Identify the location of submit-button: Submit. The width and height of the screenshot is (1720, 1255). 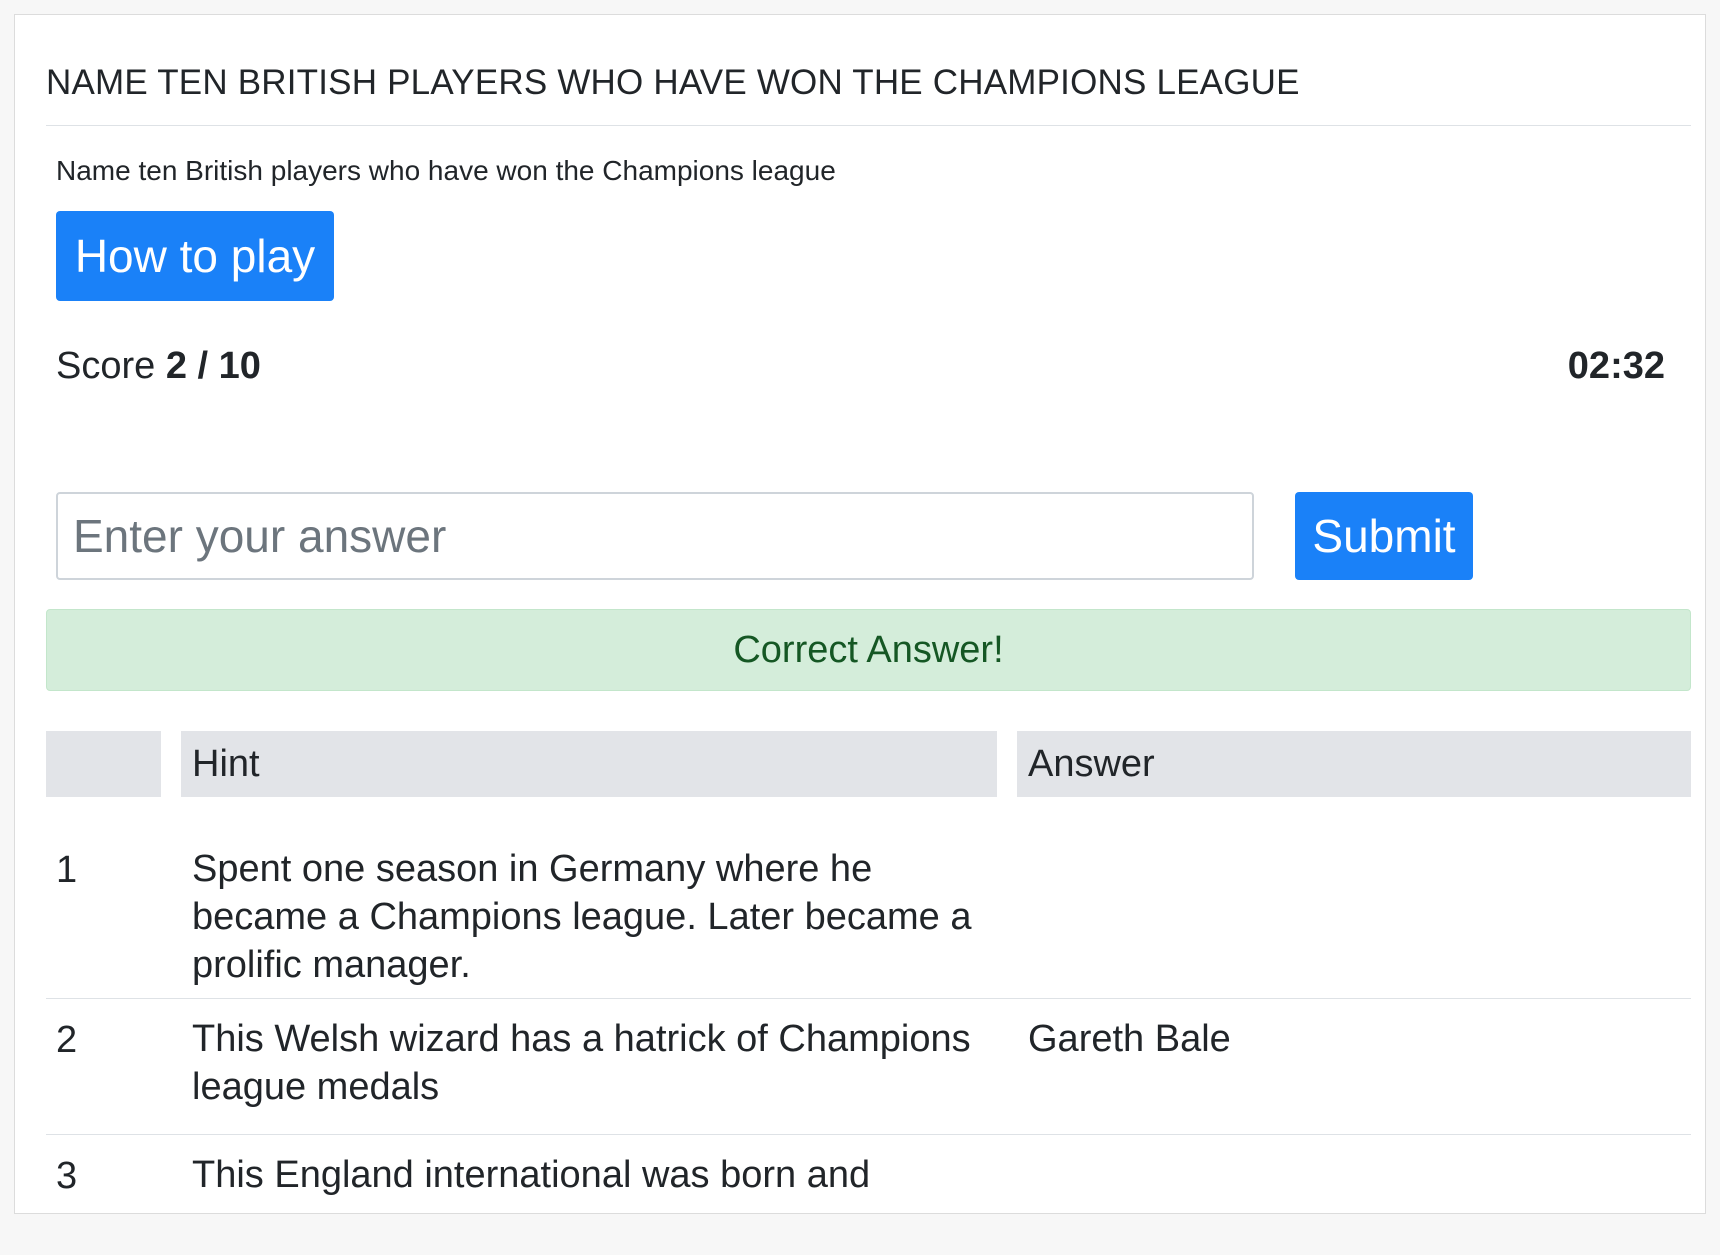
(1384, 536).